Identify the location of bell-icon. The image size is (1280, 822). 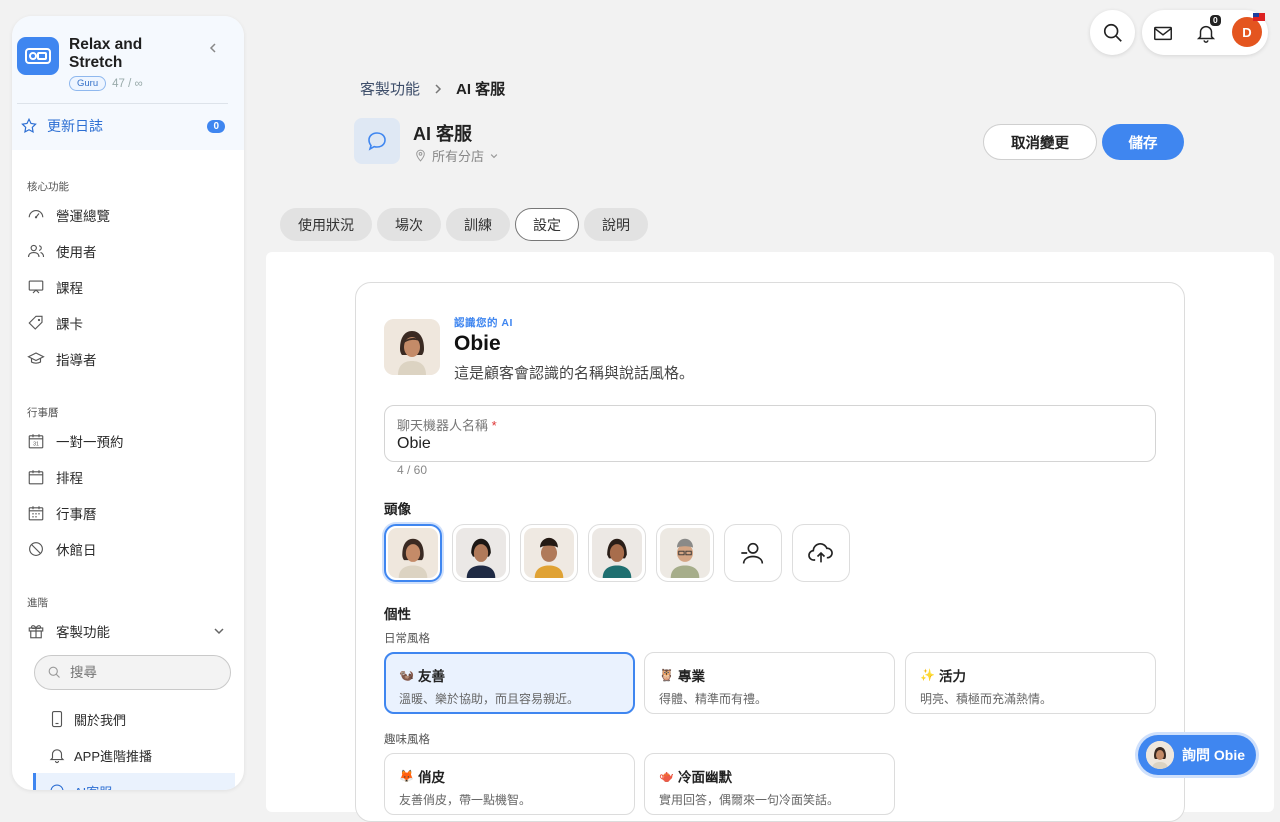
(57, 755).